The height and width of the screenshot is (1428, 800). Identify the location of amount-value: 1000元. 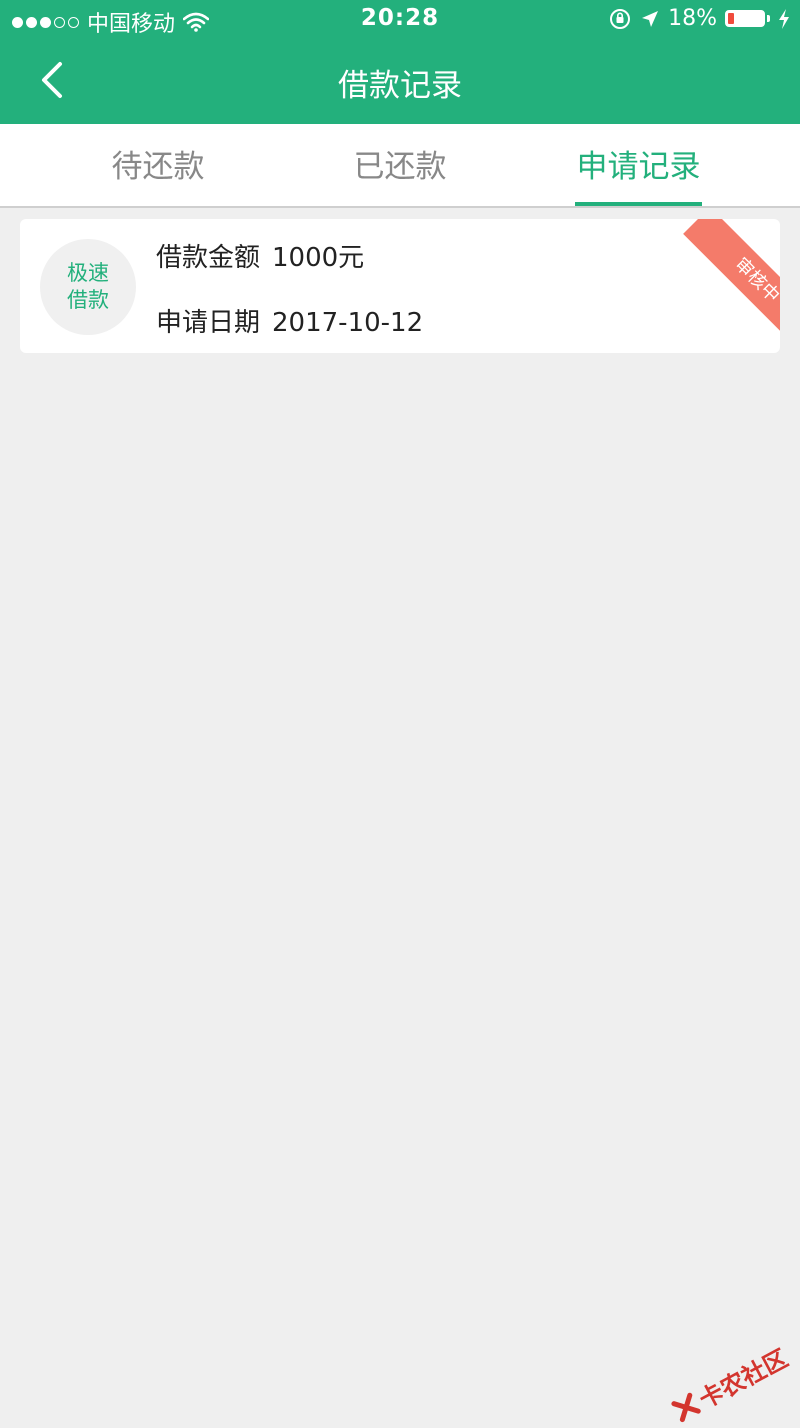
(318, 258).